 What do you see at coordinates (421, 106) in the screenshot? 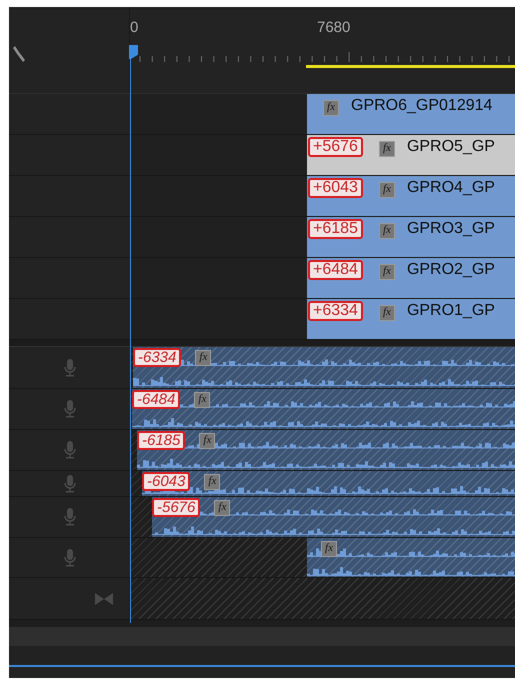
I see `clip-name: GPRO6_GP012914` at bounding box center [421, 106].